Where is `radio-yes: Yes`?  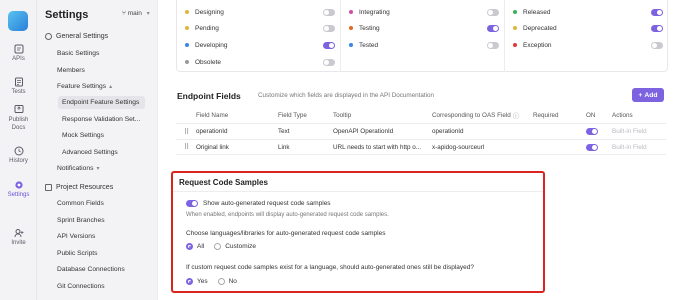
radio-yes: Yes is located at coordinates (197, 281).